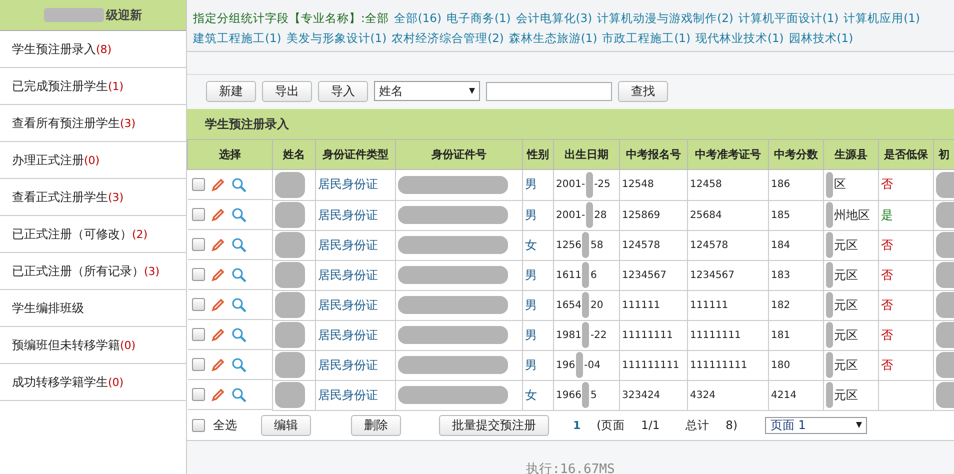  What do you see at coordinates (553, 38) in the screenshot?
I see `filter-link: 森林生态旅游(1)` at bounding box center [553, 38].